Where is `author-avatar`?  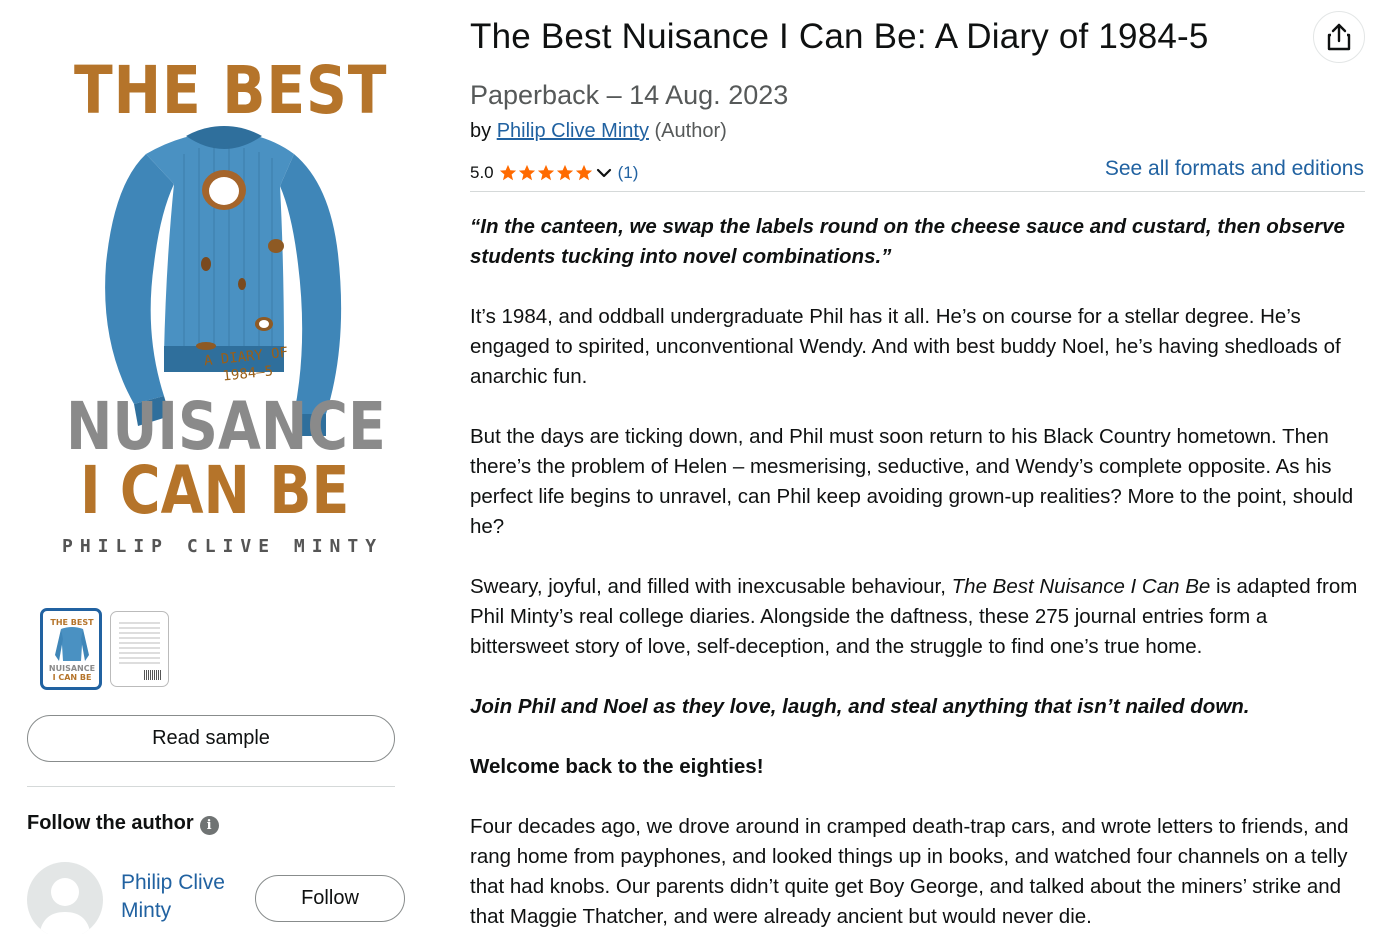 author-avatar is located at coordinates (65, 898).